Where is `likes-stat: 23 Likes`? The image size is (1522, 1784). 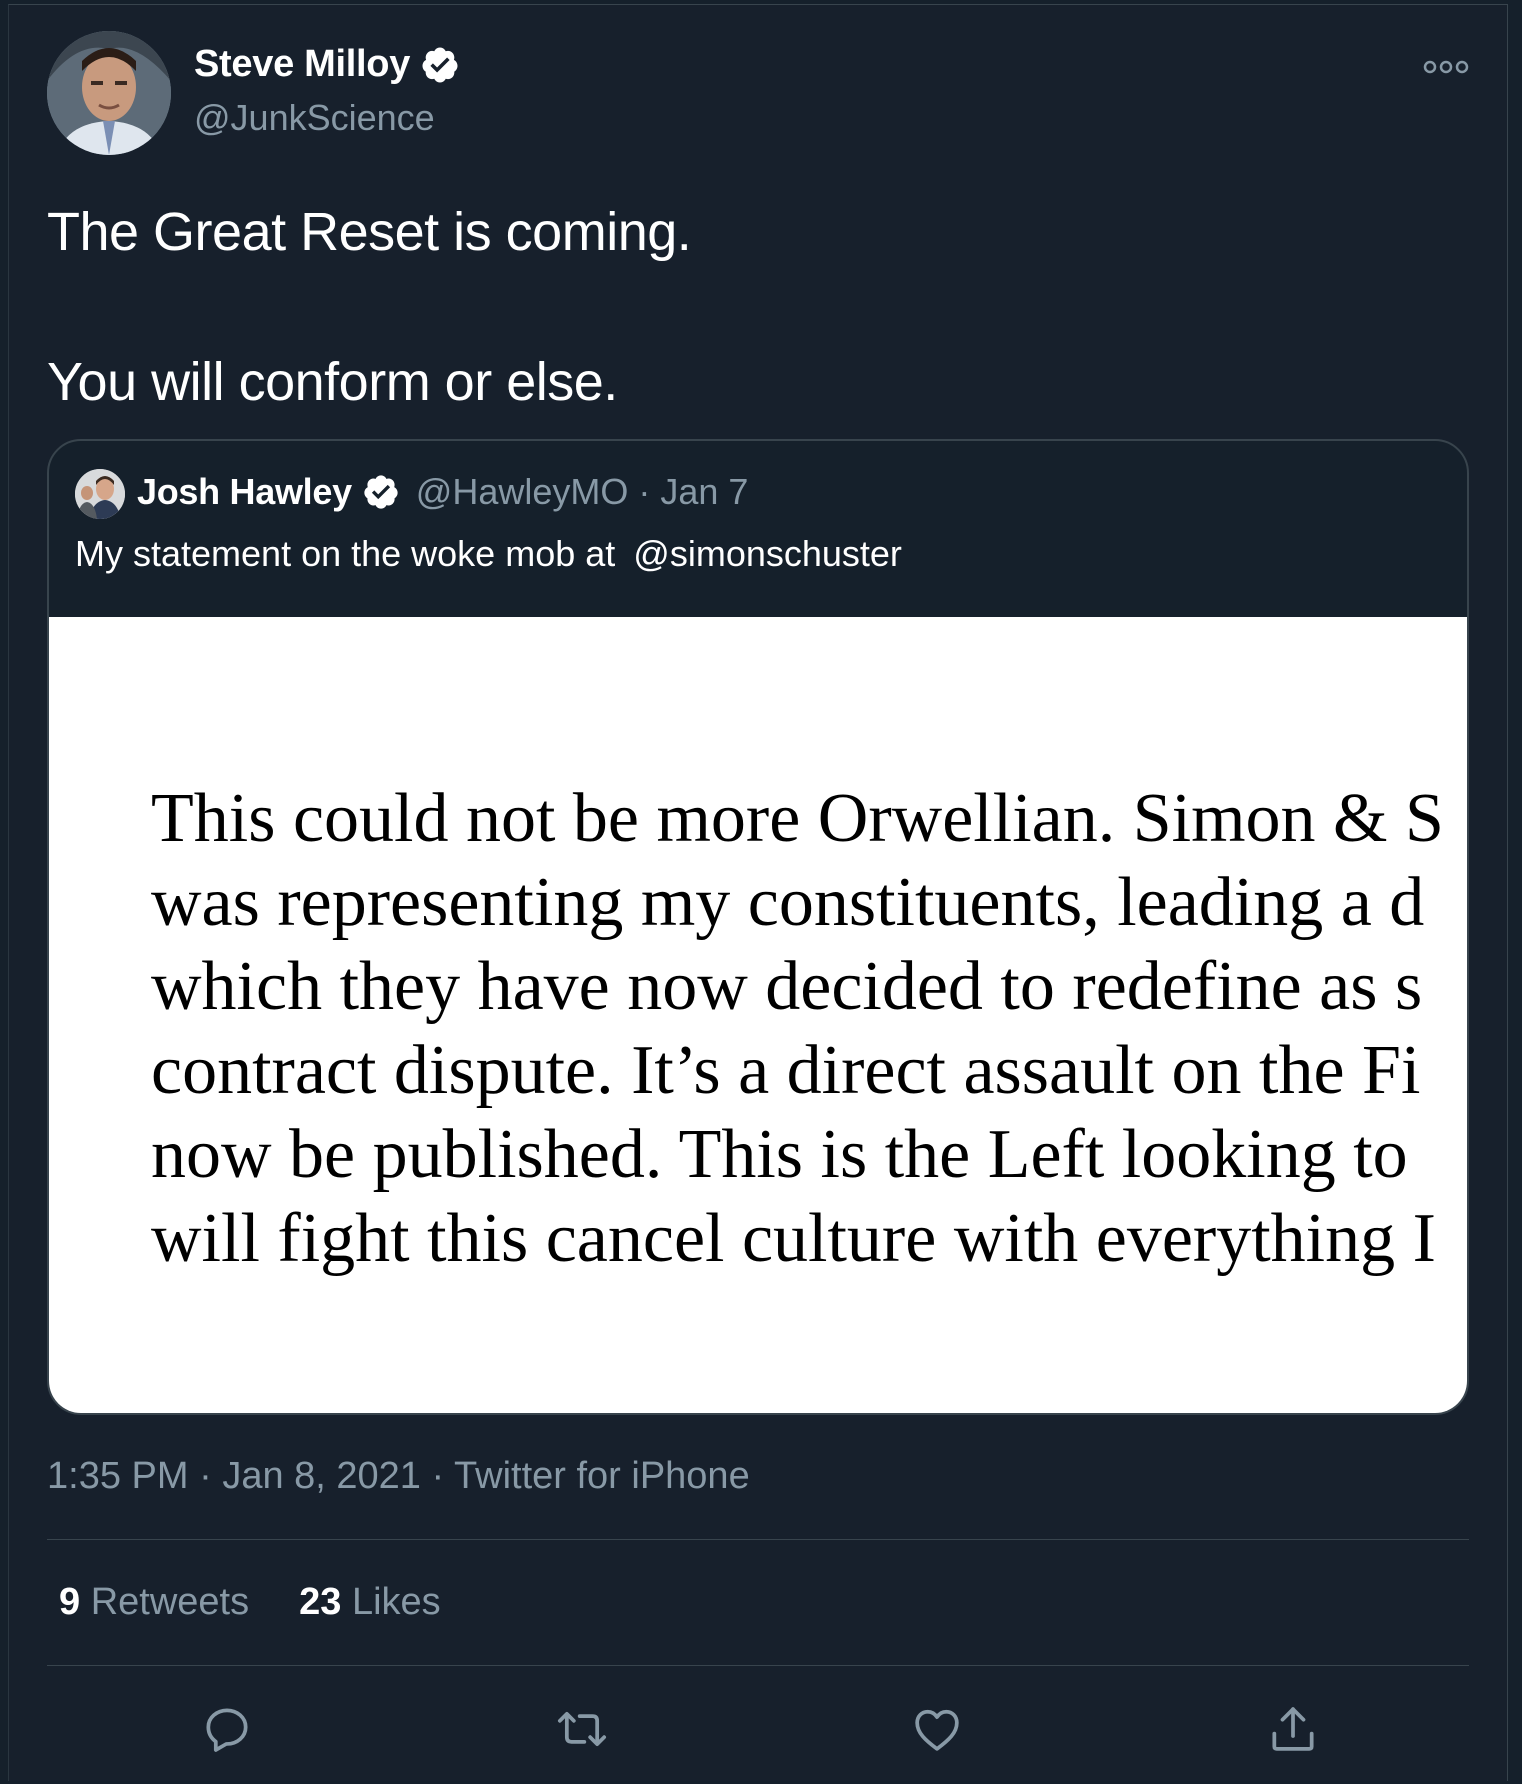
likes-stat: 23 Likes is located at coordinates (370, 1602).